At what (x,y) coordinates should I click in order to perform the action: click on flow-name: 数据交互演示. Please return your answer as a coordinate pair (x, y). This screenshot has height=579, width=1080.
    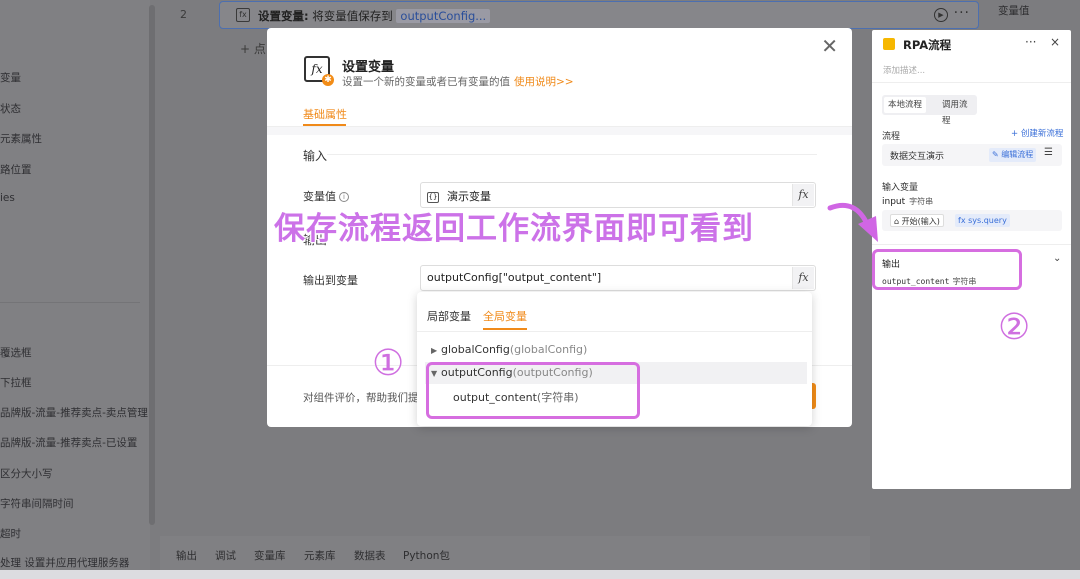
    Looking at the image, I should click on (917, 157).